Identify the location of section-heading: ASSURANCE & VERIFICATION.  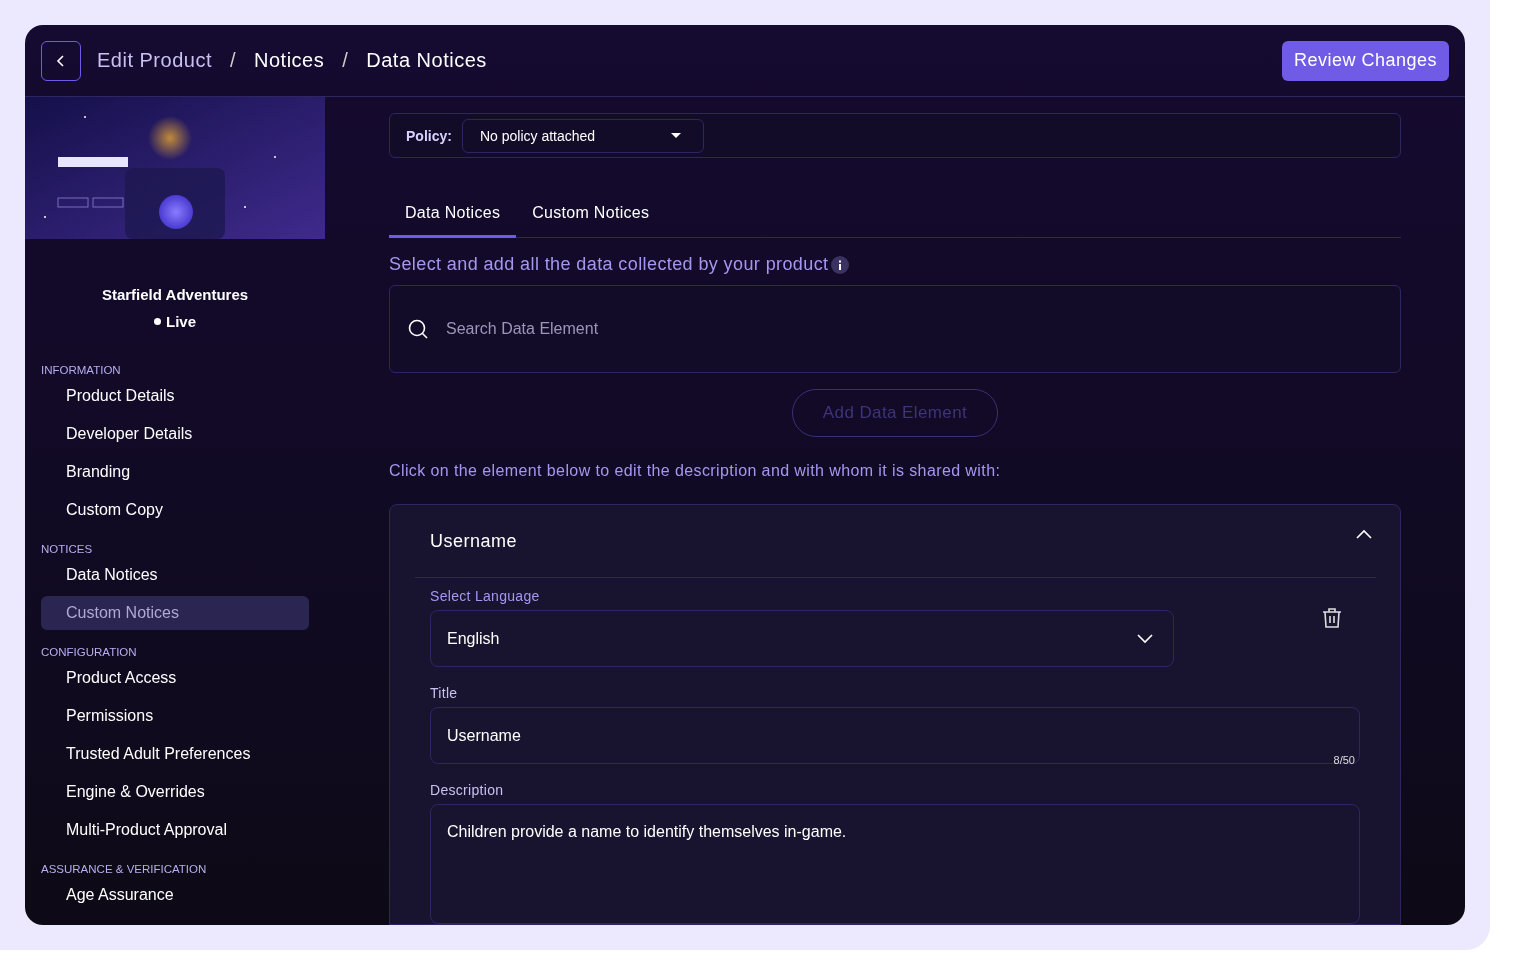
(124, 869).